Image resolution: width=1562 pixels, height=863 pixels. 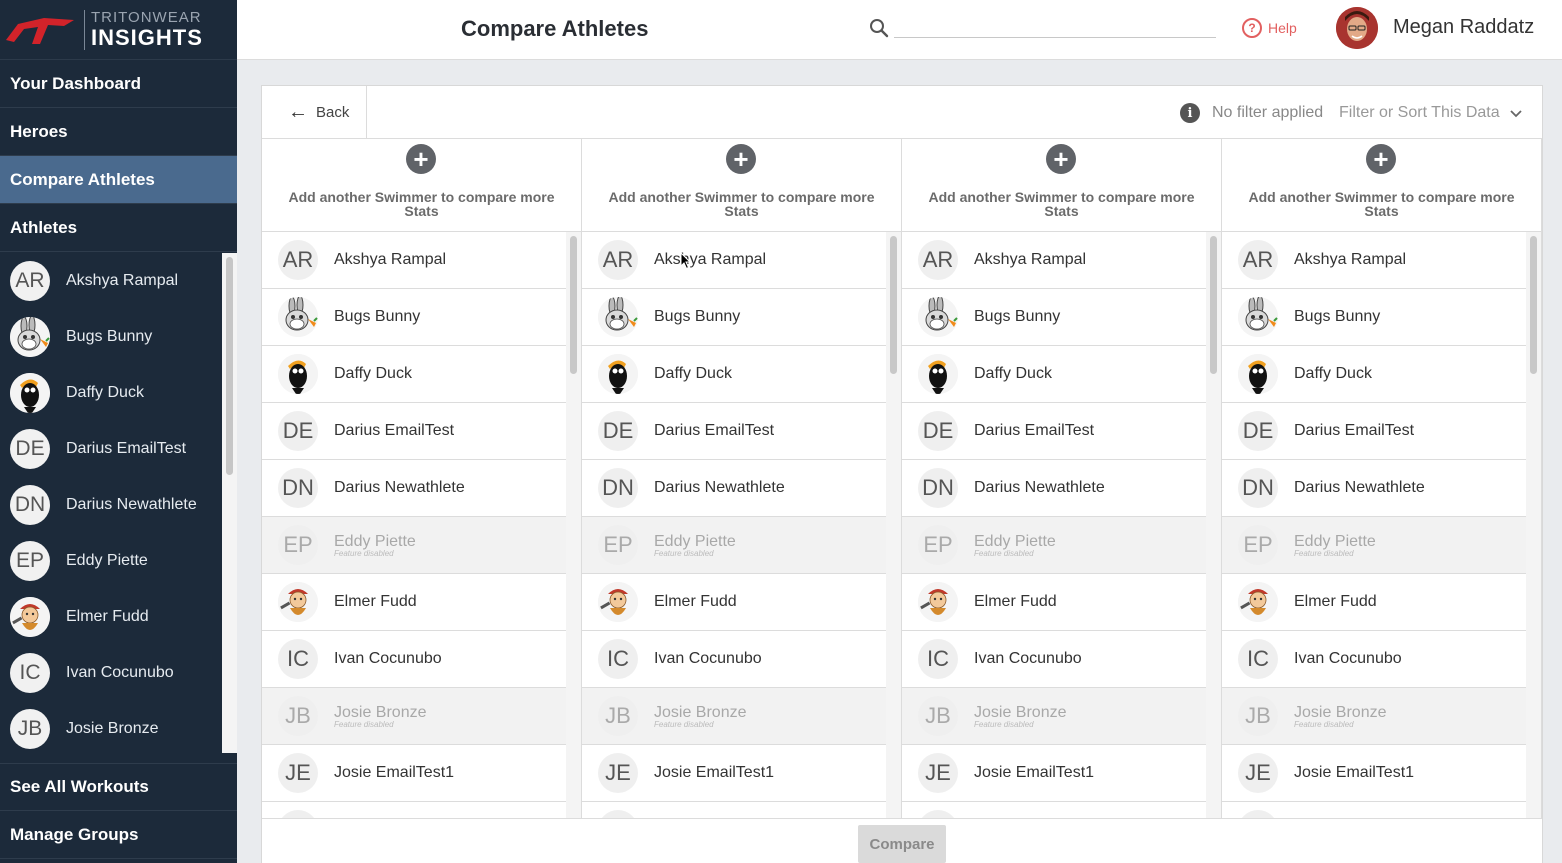 What do you see at coordinates (118, 84) in the screenshot?
I see `nav-your-dashboard: Your Dashboard` at bounding box center [118, 84].